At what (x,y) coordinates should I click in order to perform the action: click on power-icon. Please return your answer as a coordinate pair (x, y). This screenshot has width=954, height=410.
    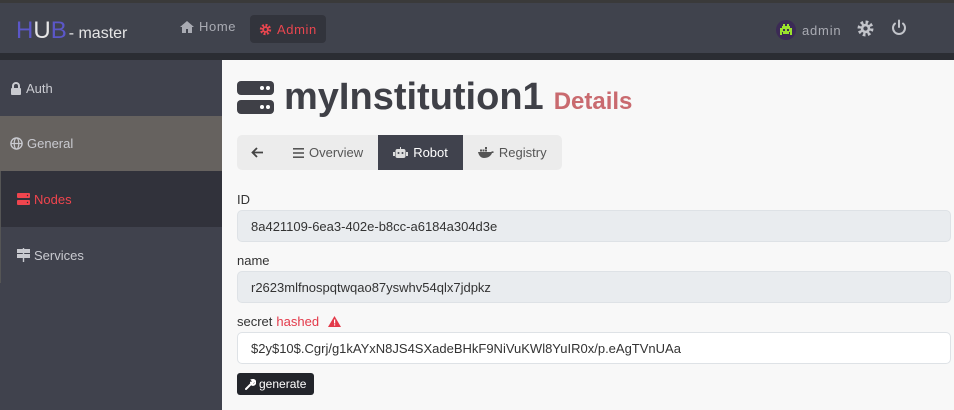
    Looking at the image, I should click on (899, 27).